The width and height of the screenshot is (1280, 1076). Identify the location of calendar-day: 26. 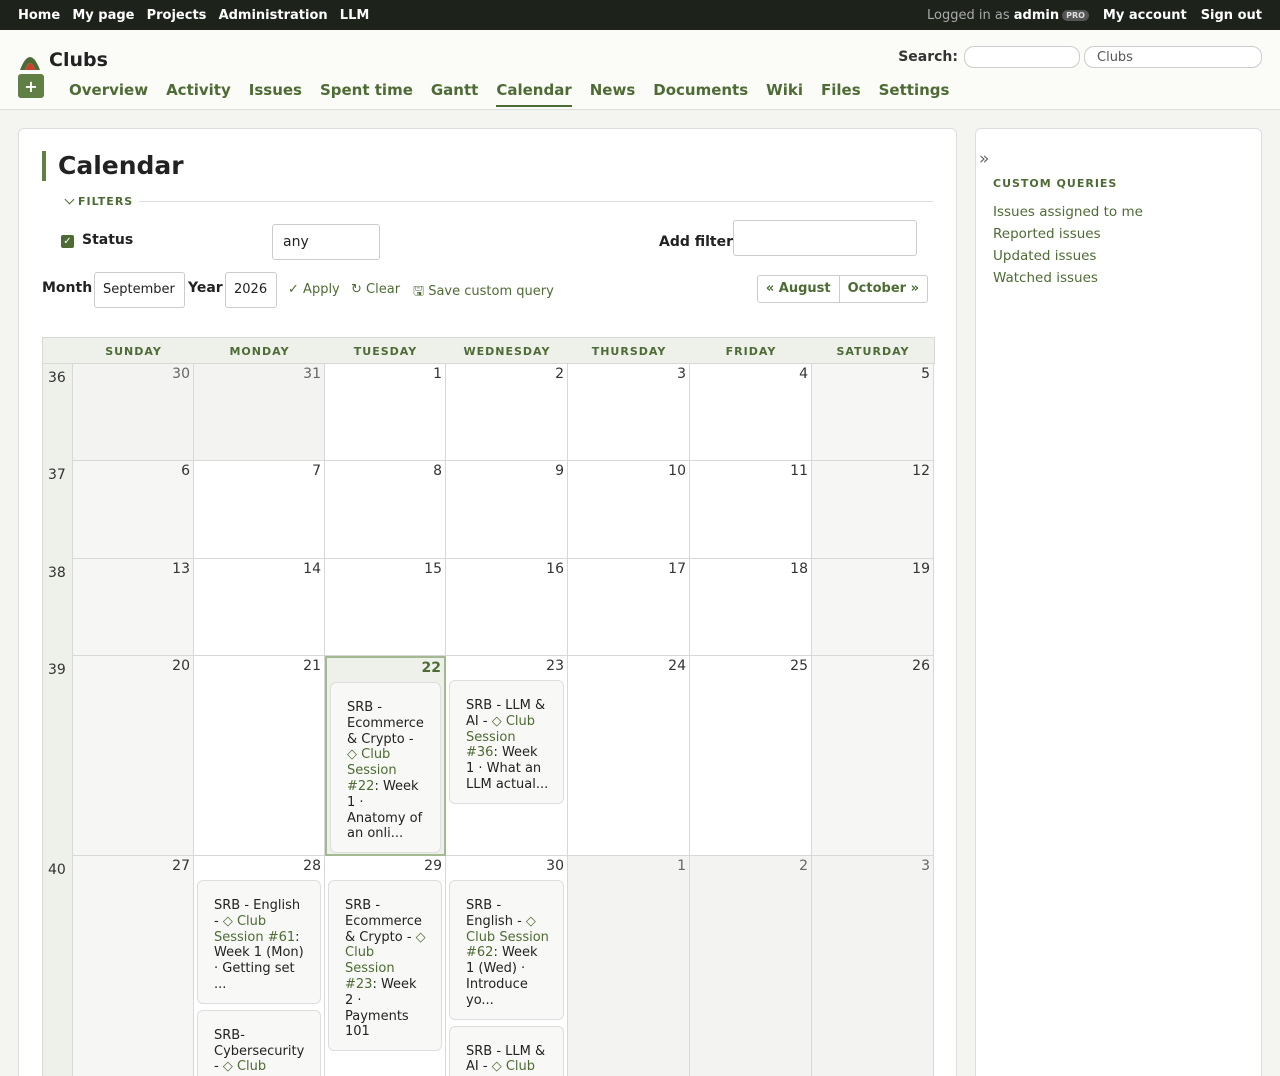
(873, 756).